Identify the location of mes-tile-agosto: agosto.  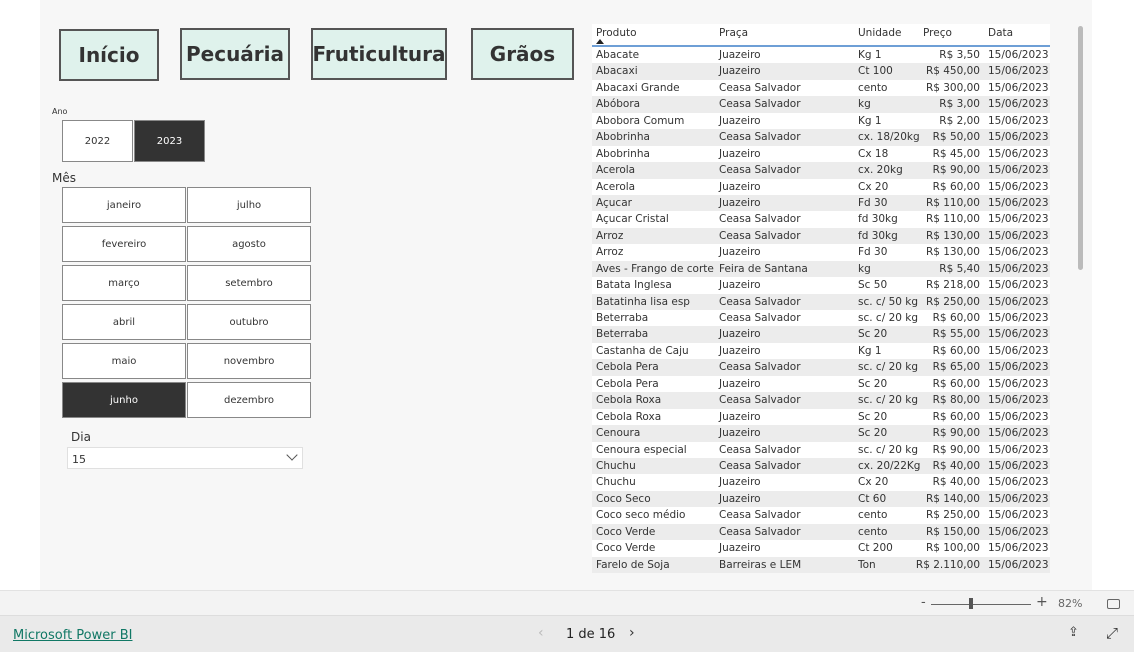
(249, 244).